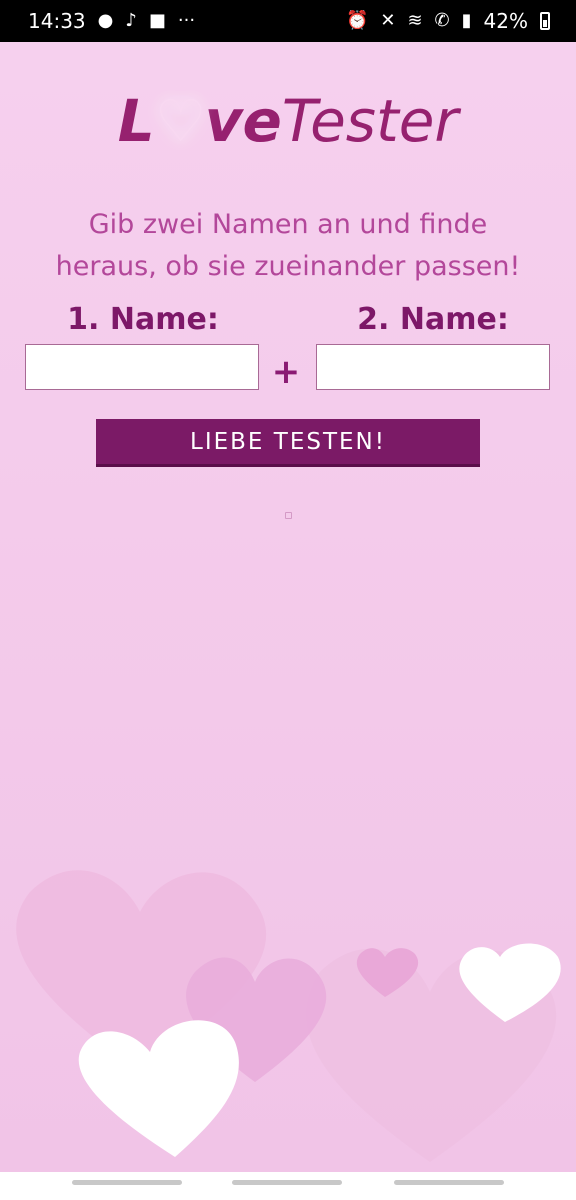 This screenshot has width=576, height=1200. I want to click on nav-back-handle, so click(127, 1182).